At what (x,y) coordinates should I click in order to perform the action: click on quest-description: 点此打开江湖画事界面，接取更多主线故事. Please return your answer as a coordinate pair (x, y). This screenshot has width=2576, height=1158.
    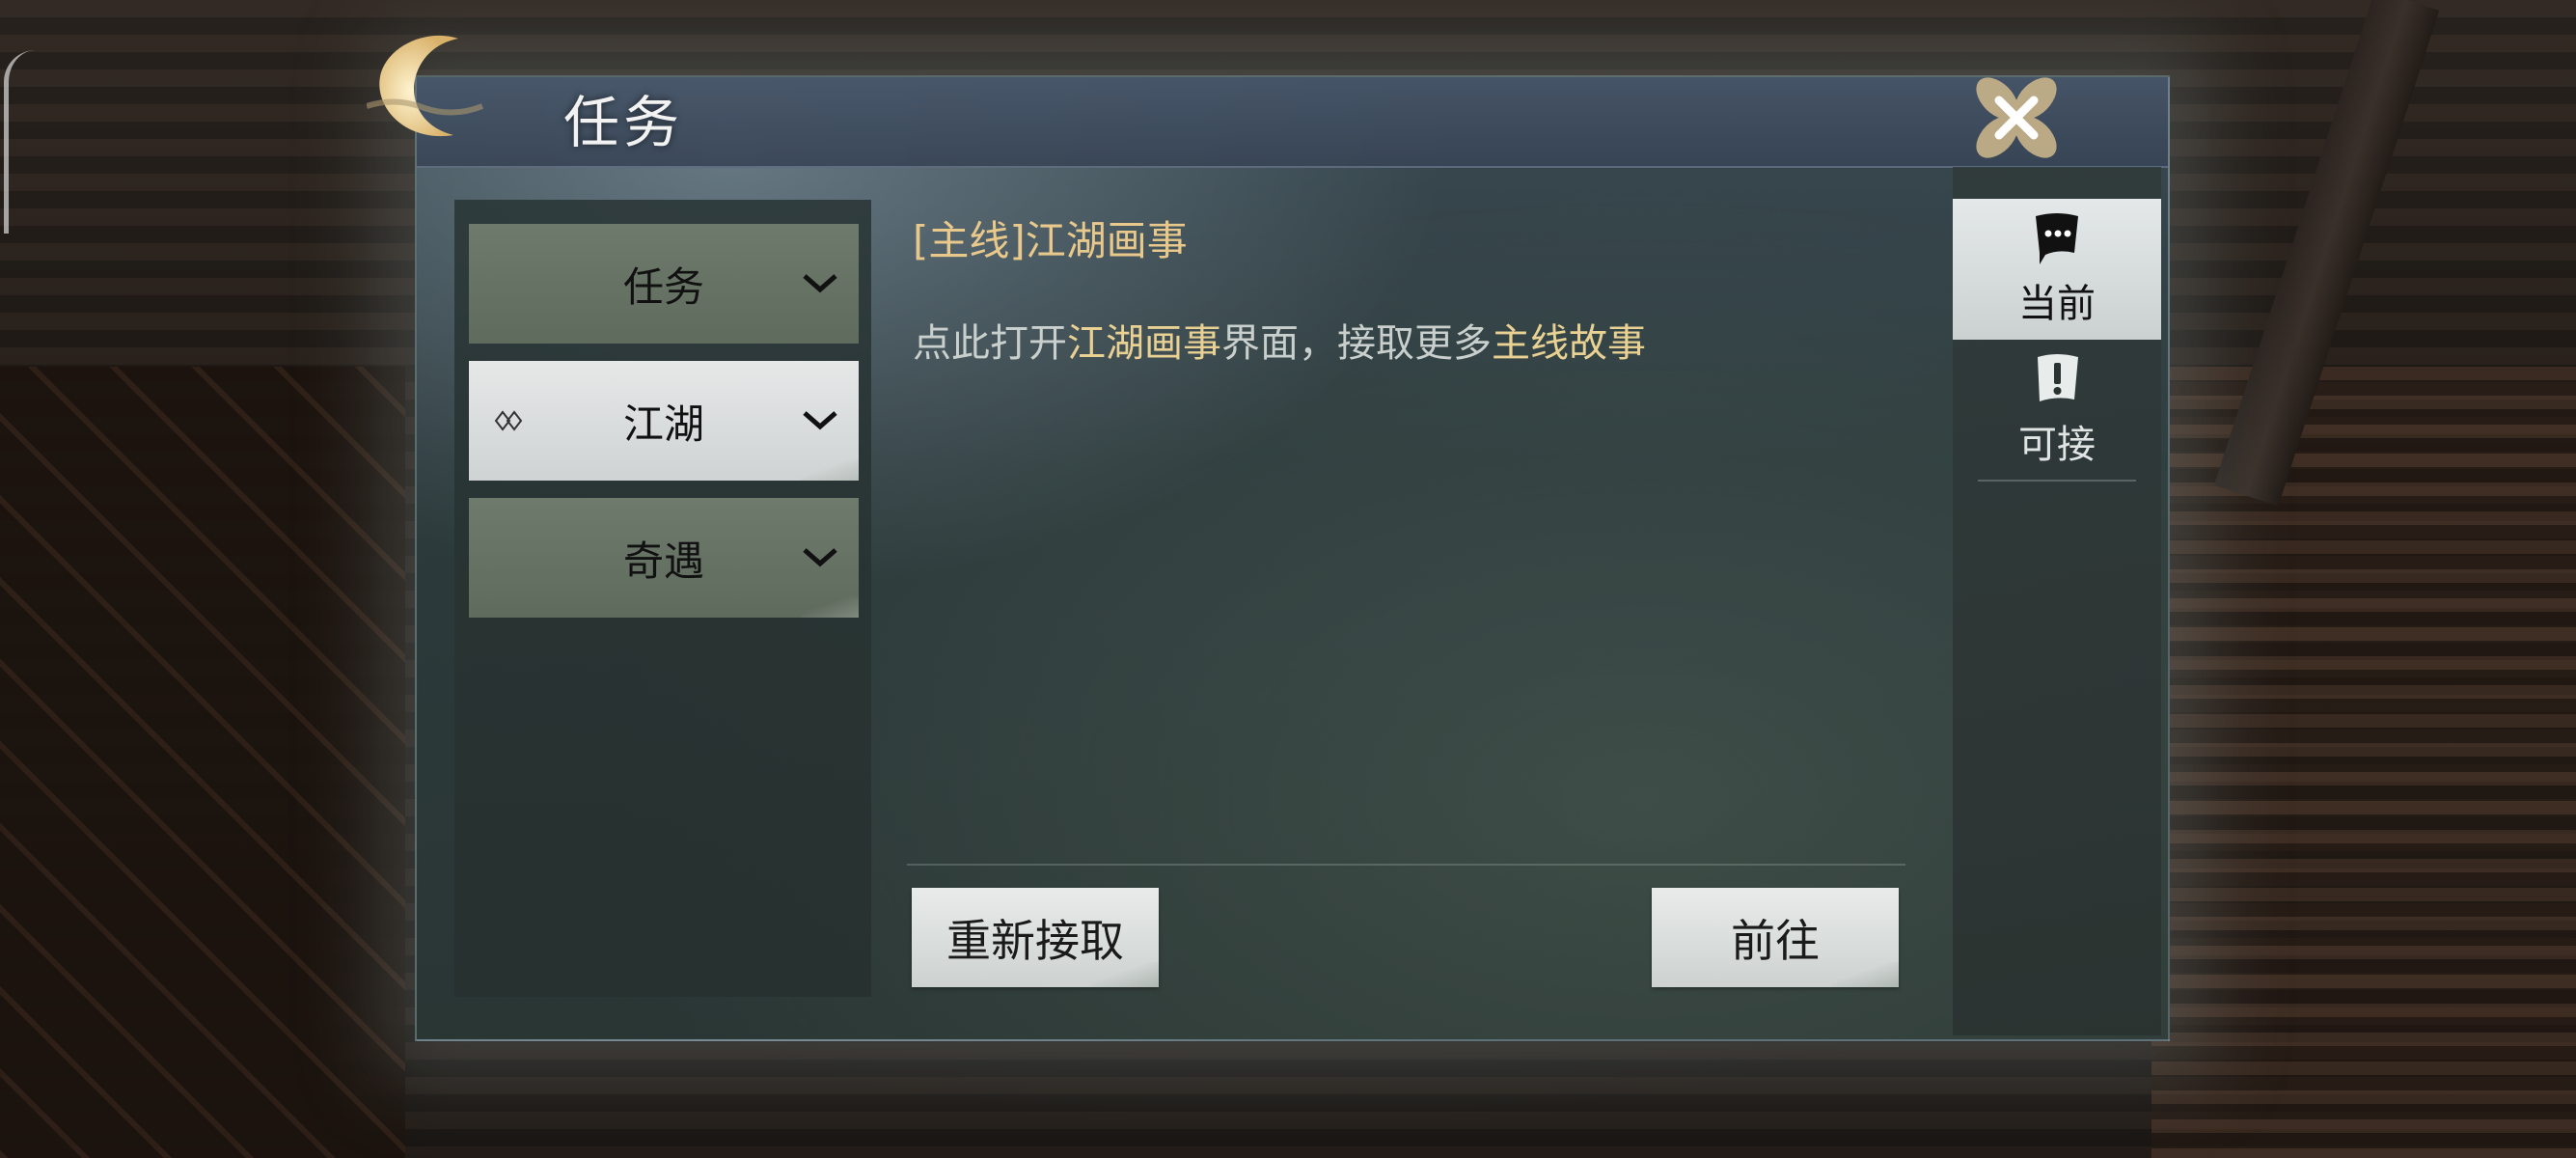
    Looking at the image, I should click on (1280, 340).